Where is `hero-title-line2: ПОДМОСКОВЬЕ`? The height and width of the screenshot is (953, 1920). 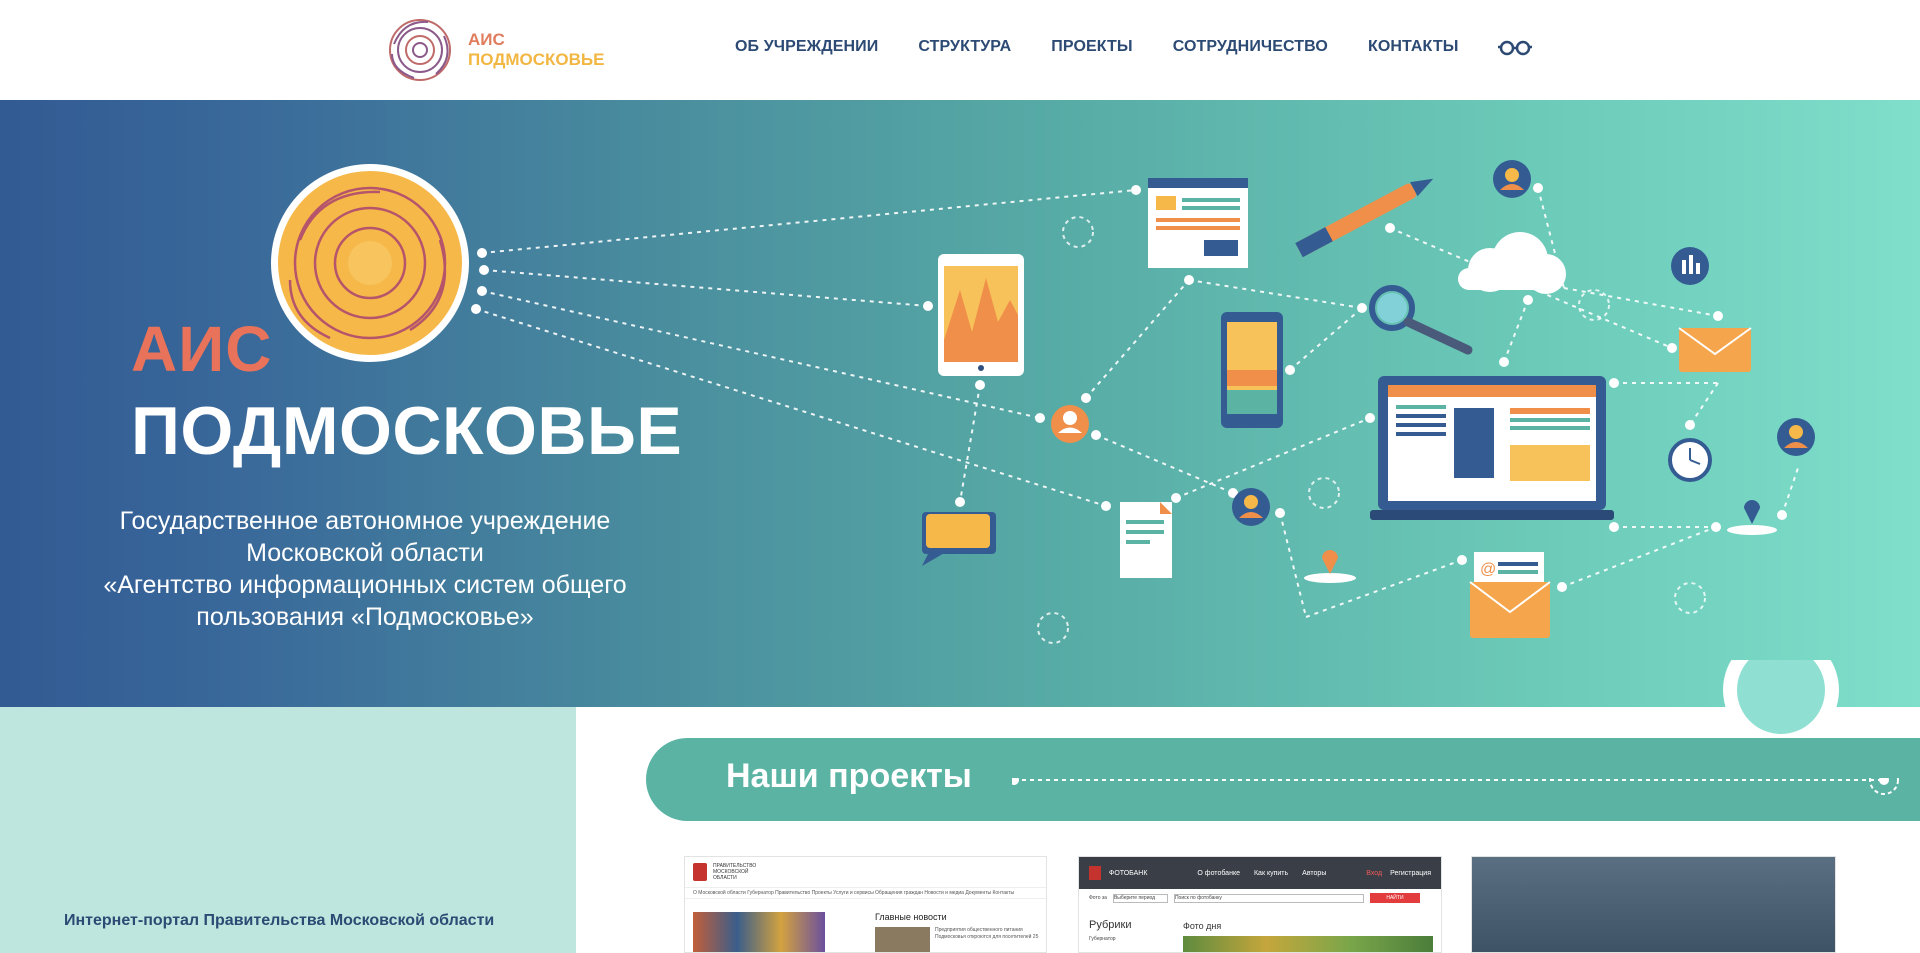
hero-title-line2: ПОДМОСКОВЬЕ is located at coordinates (407, 431).